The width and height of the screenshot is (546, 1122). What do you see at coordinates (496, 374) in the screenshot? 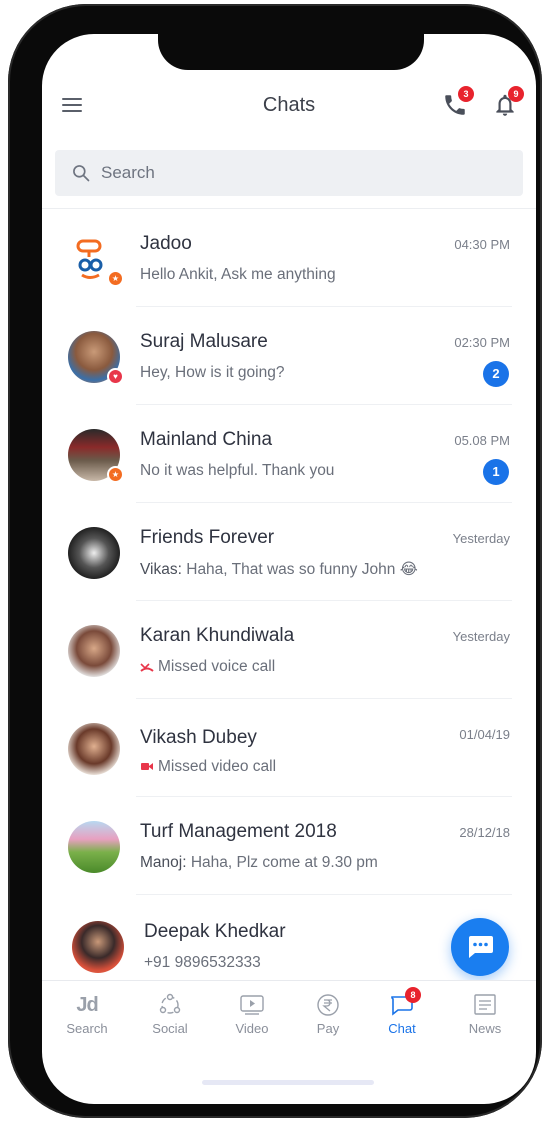
I see `unread-badge: 2` at bounding box center [496, 374].